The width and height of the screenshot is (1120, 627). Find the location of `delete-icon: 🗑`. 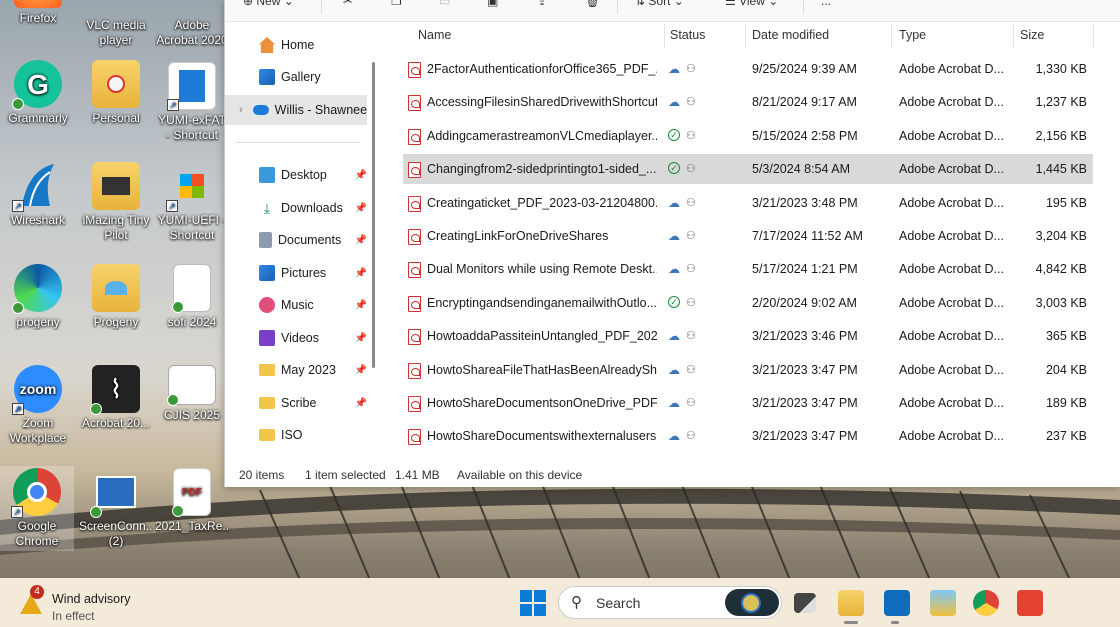

delete-icon: 🗑 is located at coordinates (592, 4).